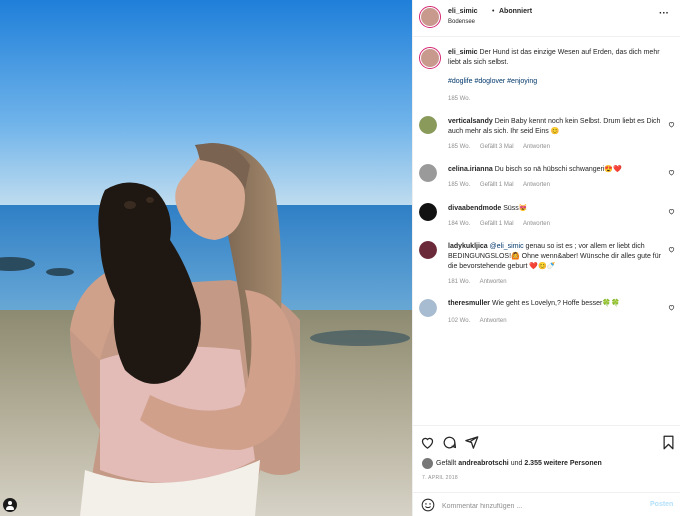 Image resolution: width=680 pixels, height=516 pixels. I want to click on liker-username: andreabrotschi, so click(483, 463).